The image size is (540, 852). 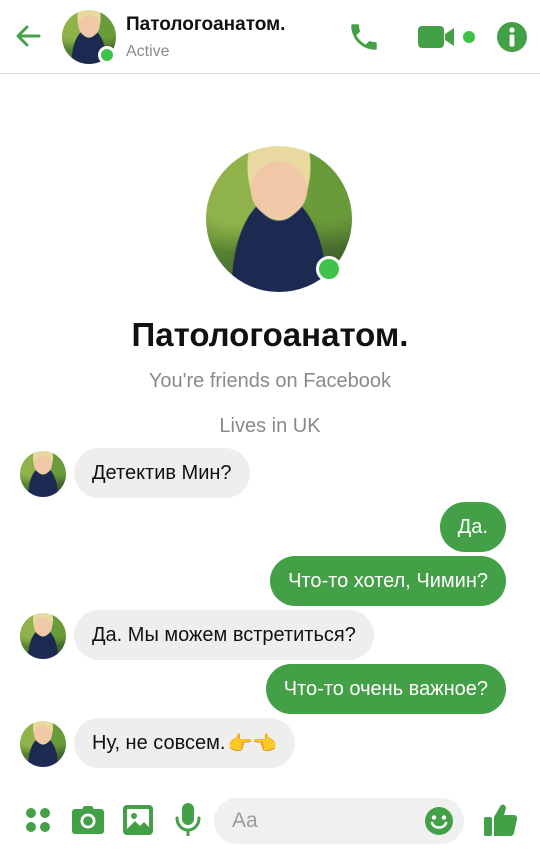 I want to click on profile-avatar-wrapper, so click(x=279, y=219).